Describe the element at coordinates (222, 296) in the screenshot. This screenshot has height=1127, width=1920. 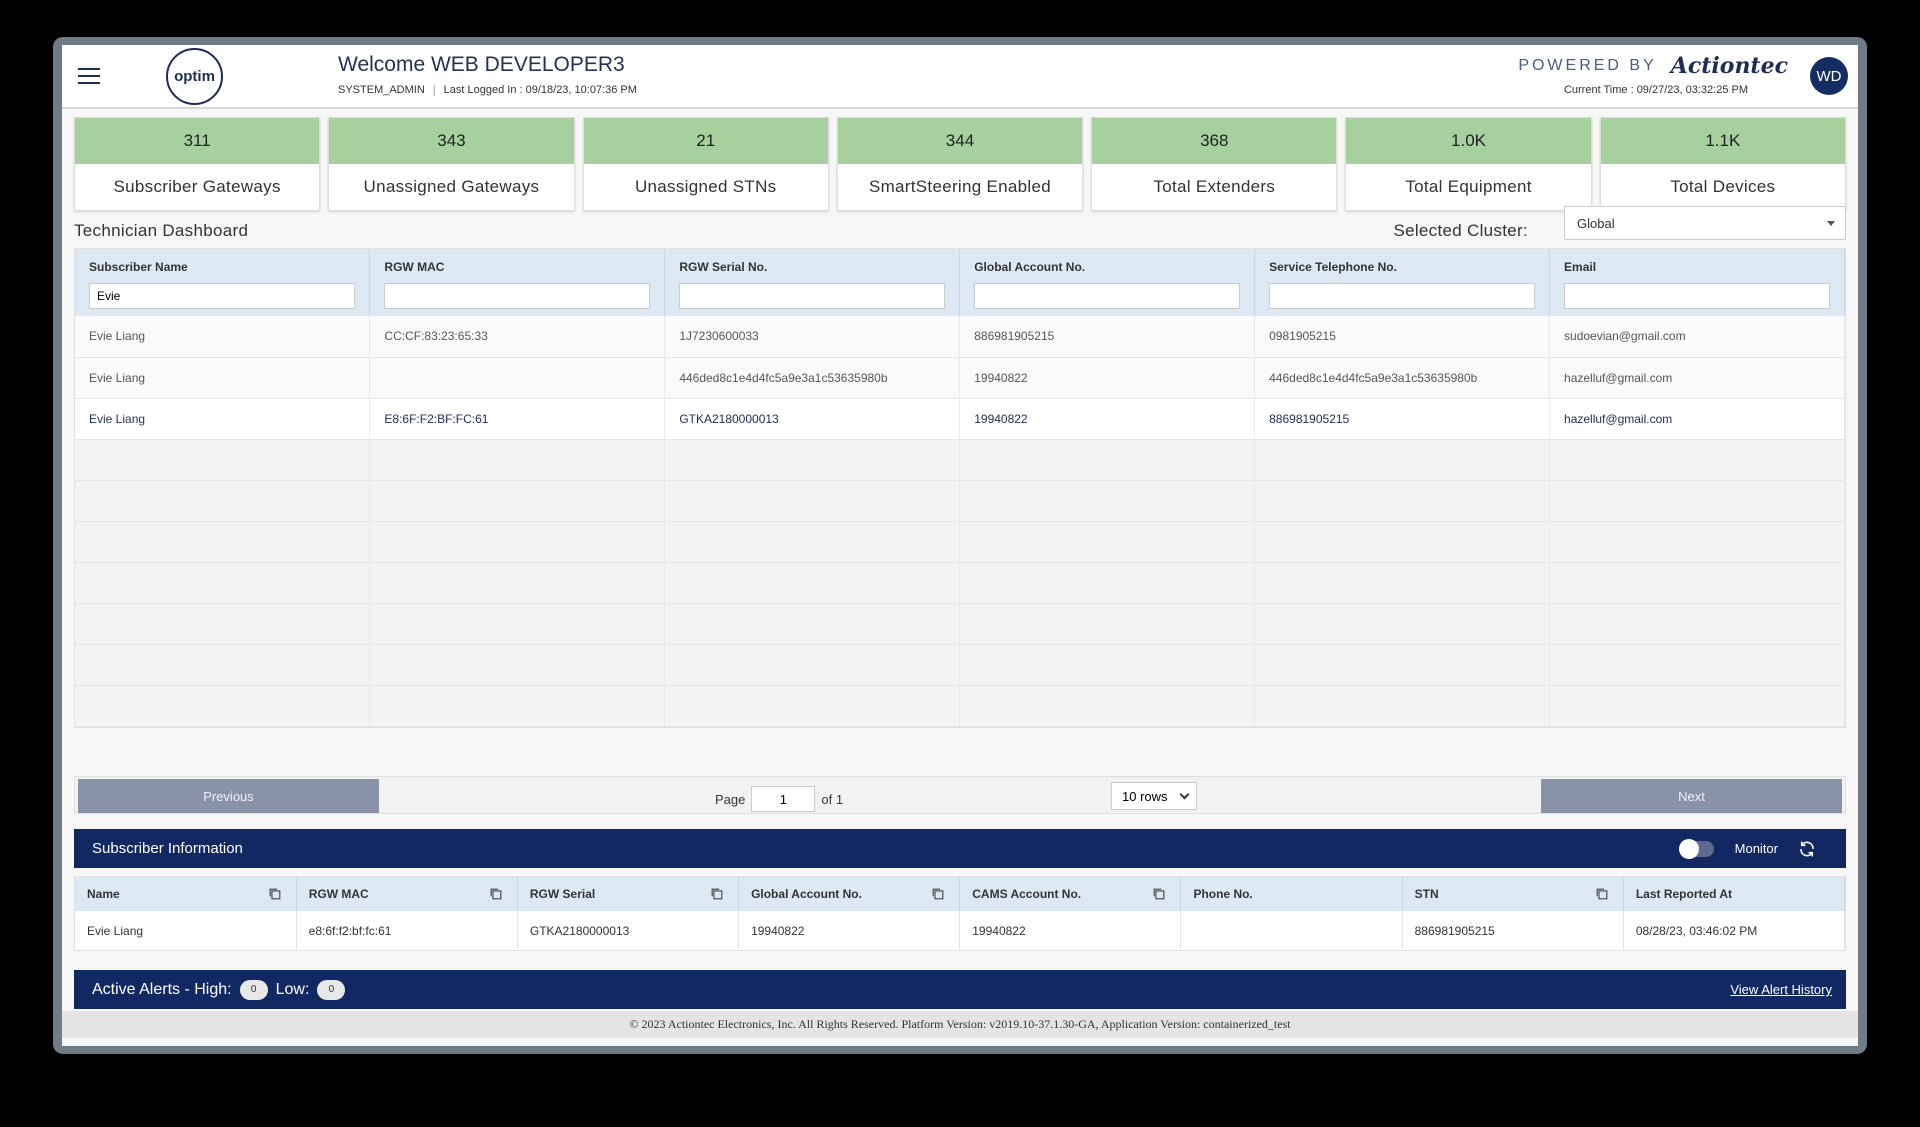
I see `filter-subscriber-name` at that location.